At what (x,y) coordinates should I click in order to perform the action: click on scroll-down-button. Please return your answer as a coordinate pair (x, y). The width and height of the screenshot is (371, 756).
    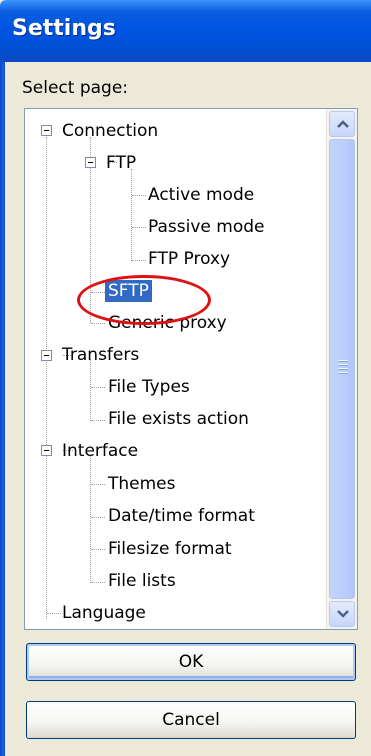
    Looking at the image, I should click on (342, 614).